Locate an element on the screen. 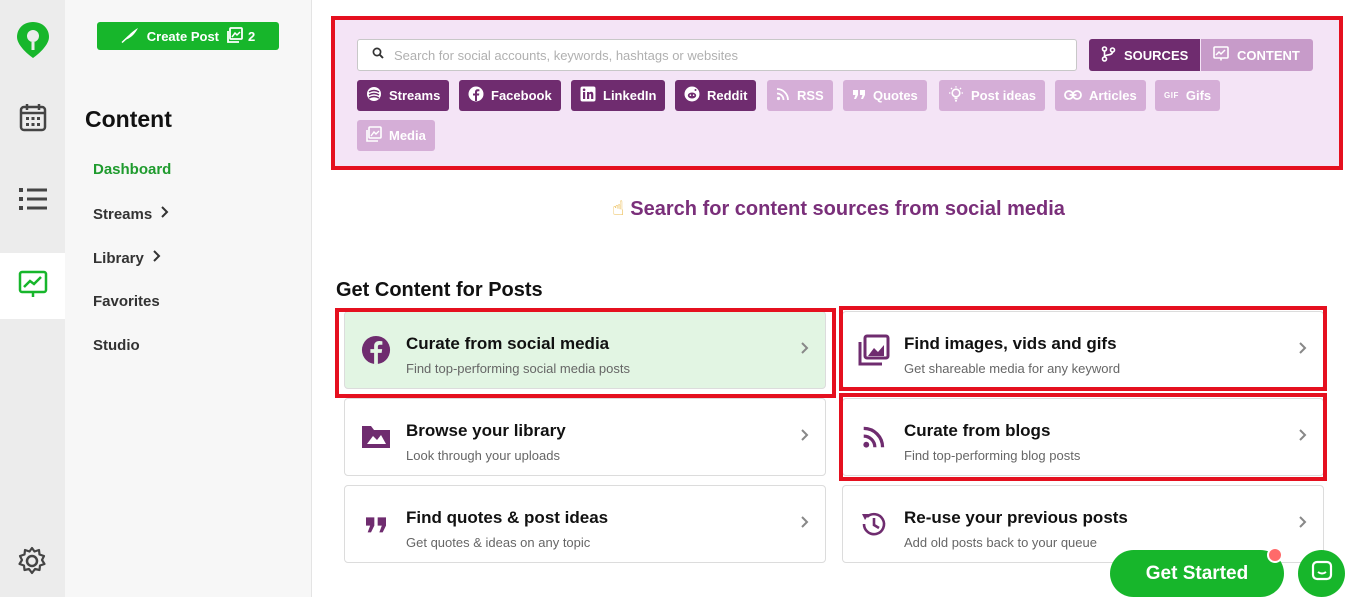 This screenshot has height=597, width=1364. section-title: Get Content for Posts is located at coordinates (439, 290).